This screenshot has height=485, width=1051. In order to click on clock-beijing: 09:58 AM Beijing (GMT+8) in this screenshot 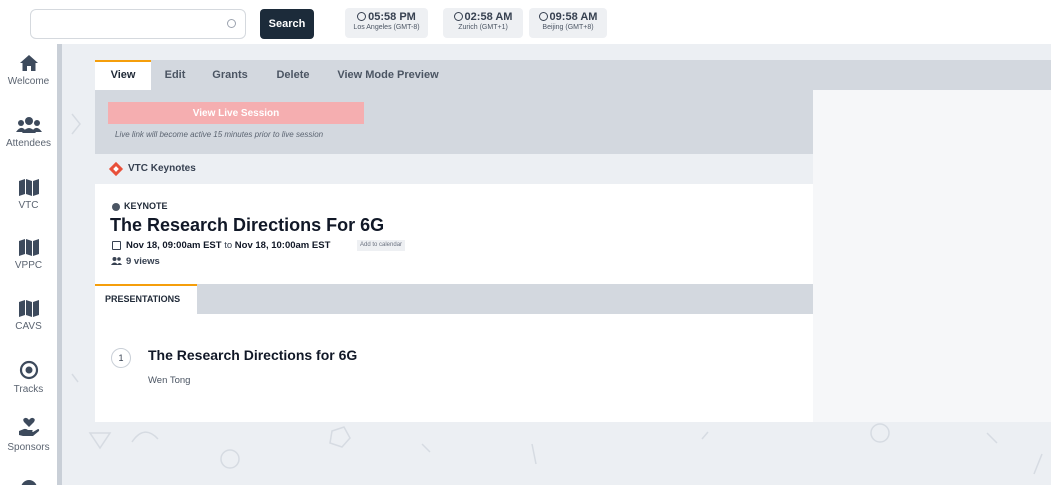, I will do `click(568, 23)`.